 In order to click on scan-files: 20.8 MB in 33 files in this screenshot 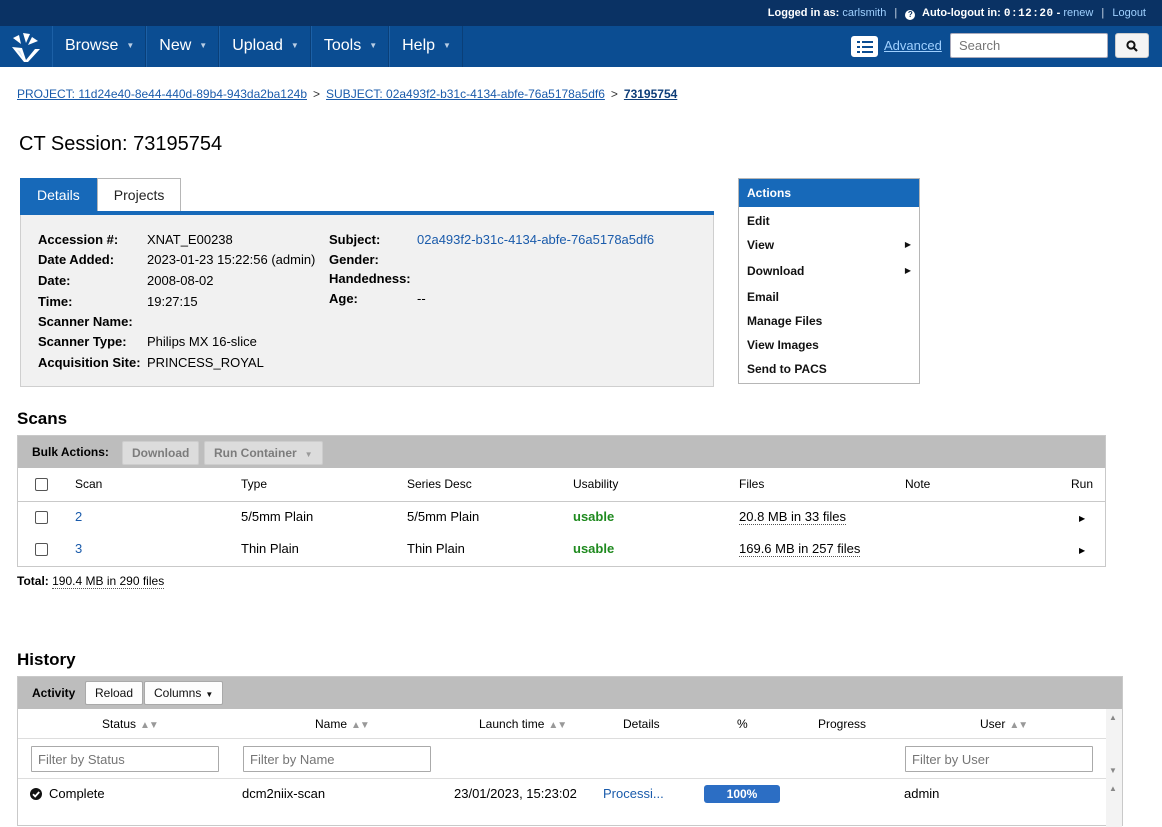, I will do `click(792, 517)`.